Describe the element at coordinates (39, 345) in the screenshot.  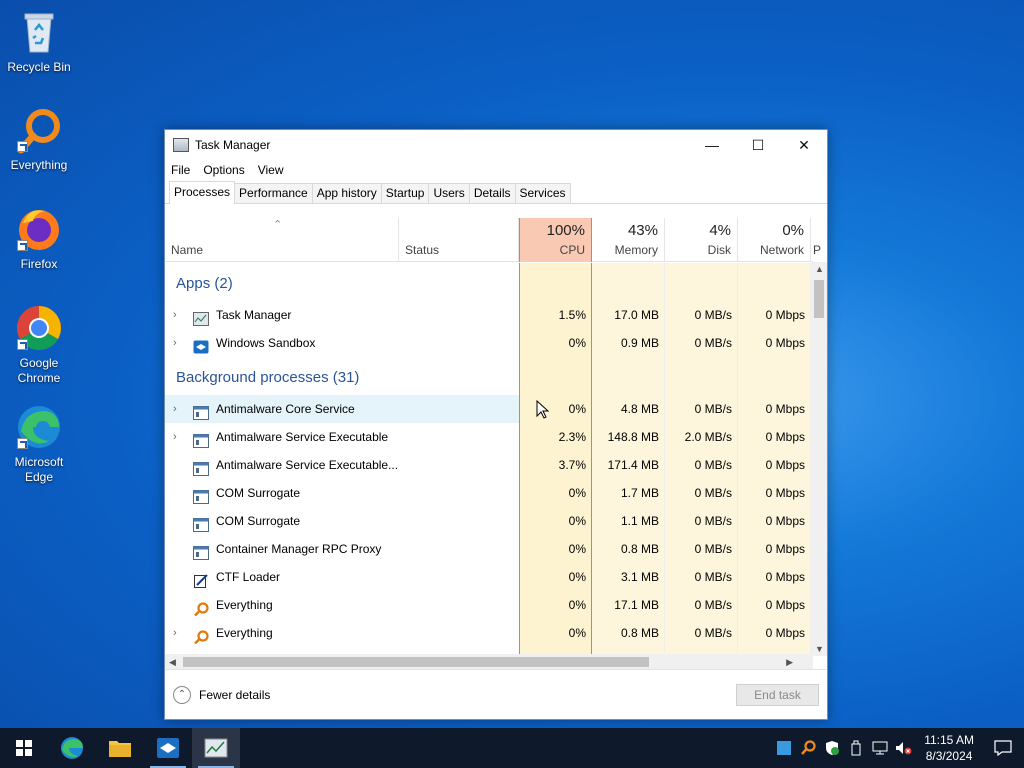
I see `desktop-icon-chrome: Google Chrome` at that location.